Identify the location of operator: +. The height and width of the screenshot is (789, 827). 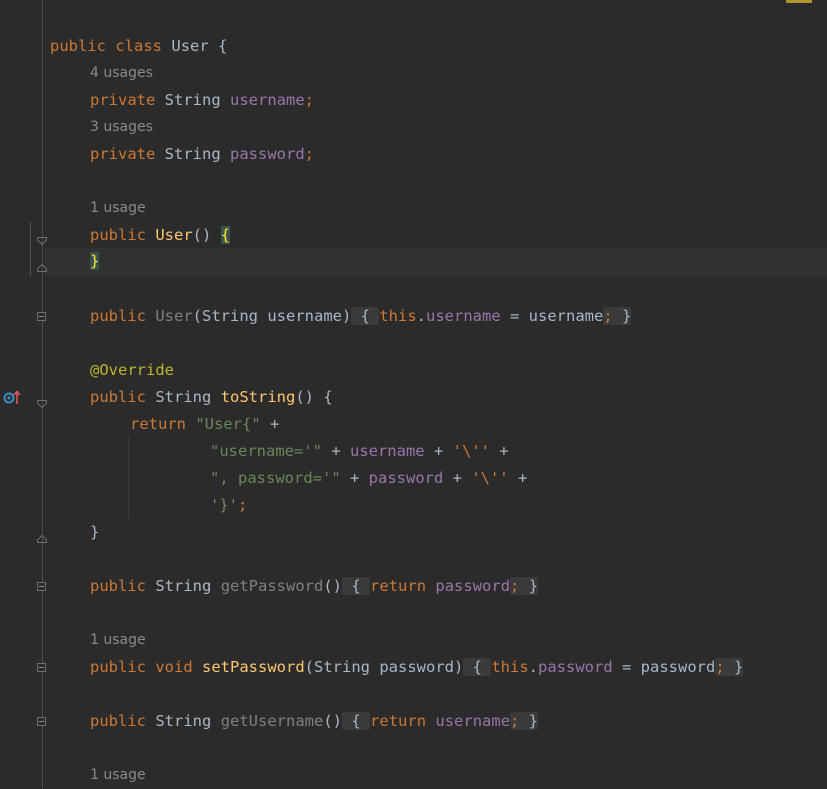
(270, 424).